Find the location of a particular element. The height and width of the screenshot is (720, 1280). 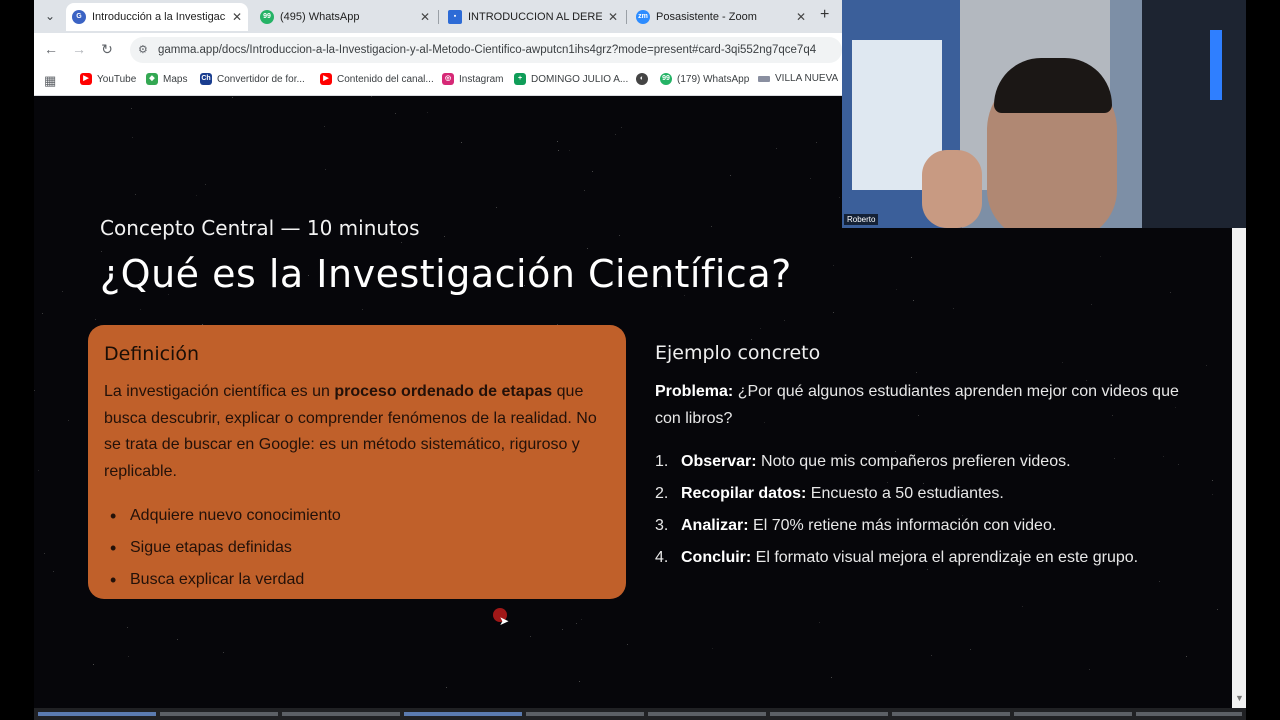

tab-whatsapp: 99 (495) WhatsApp ✕ is located at coordinates (345, 17).